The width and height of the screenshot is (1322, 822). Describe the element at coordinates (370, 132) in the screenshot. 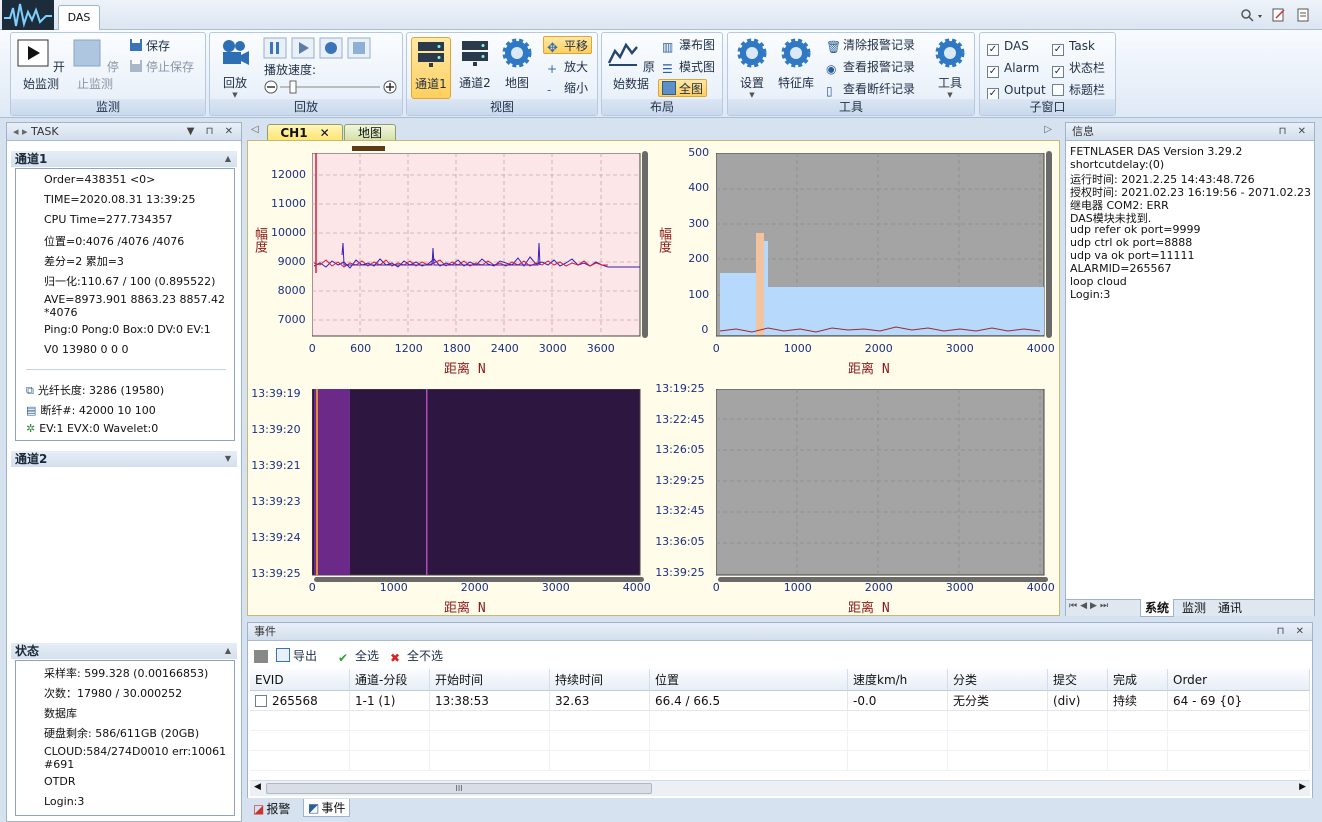

I see `tab-map: 地图` at that location.